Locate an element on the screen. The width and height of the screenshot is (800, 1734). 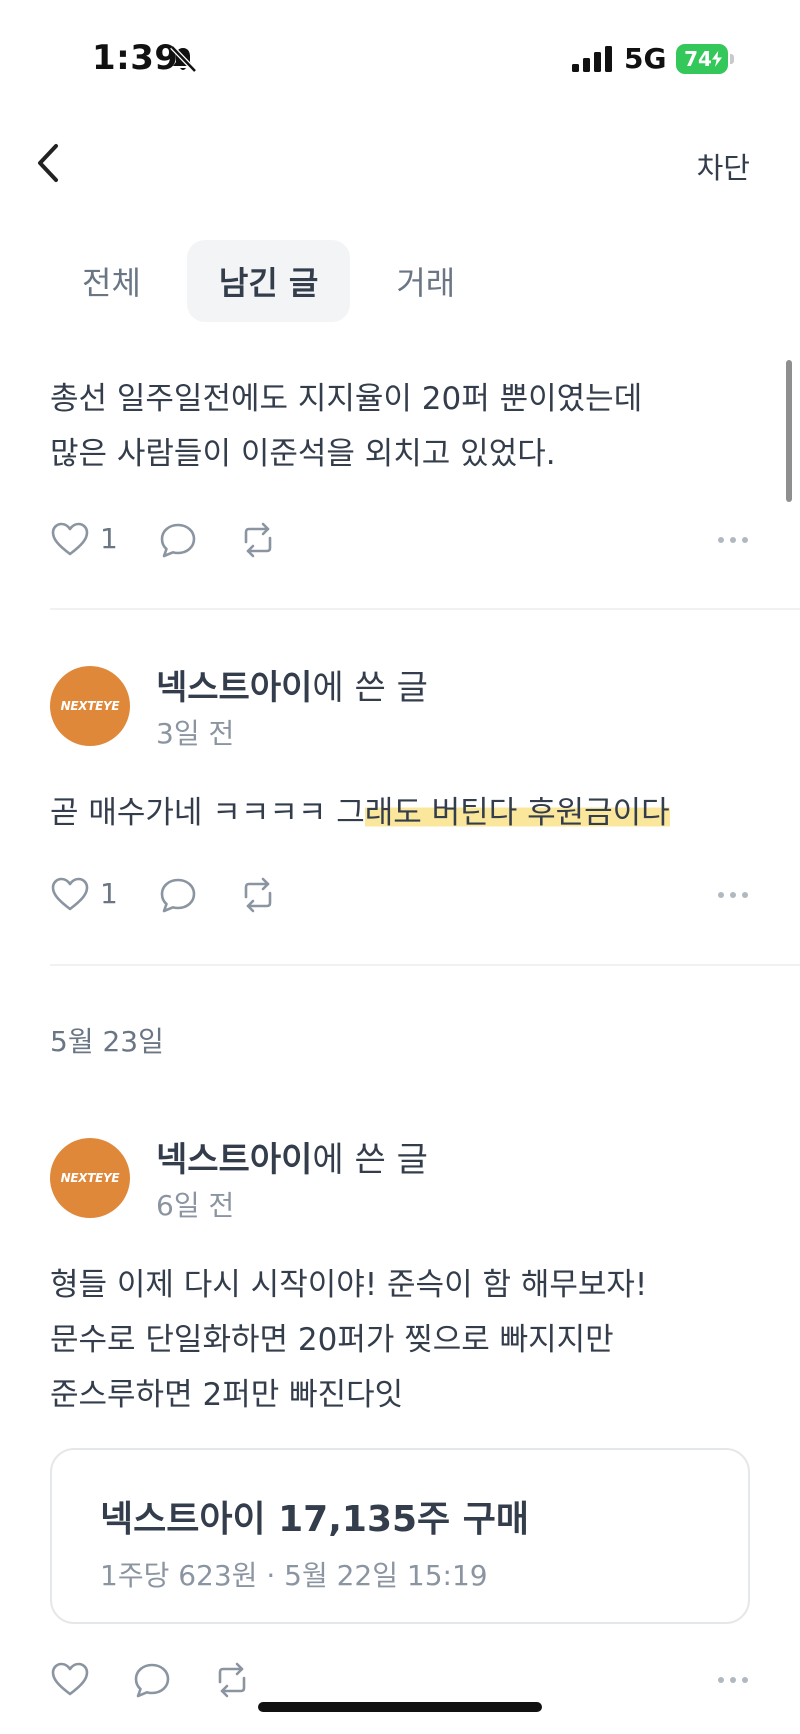
status-bar: 1:39 5G 74 is located at coordinates (400, 60).